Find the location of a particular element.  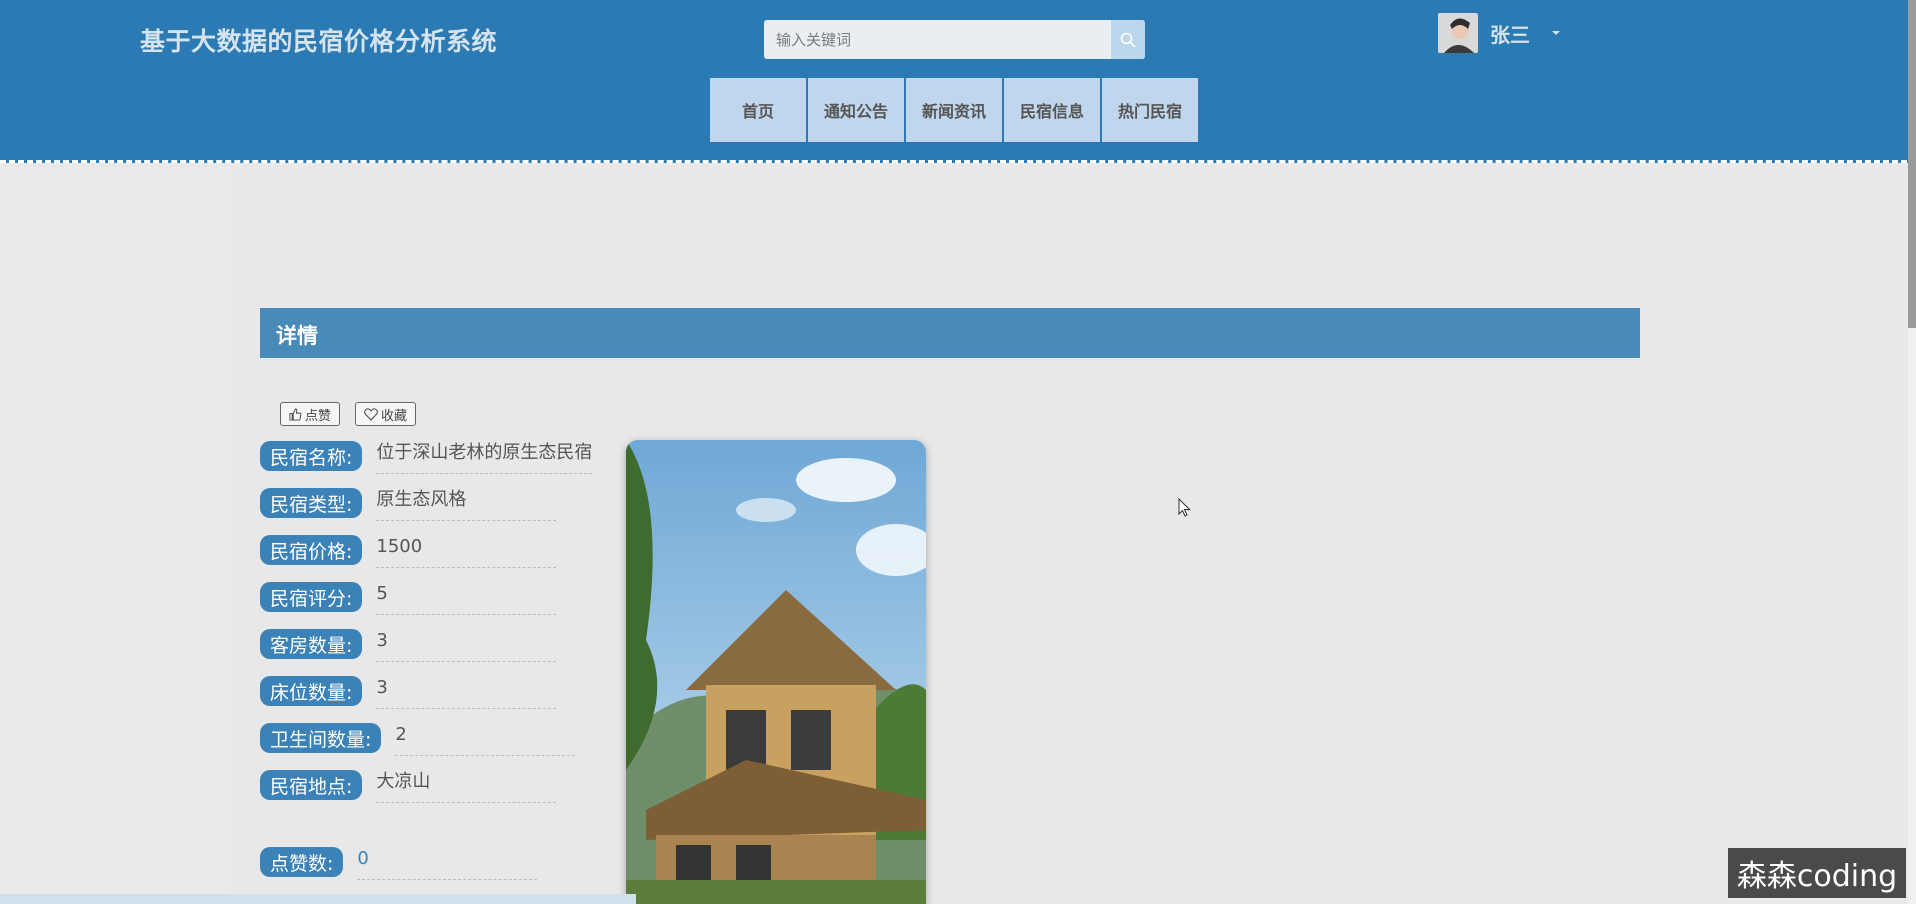

chevron-down-icon is located at coordinates (1556, 33).